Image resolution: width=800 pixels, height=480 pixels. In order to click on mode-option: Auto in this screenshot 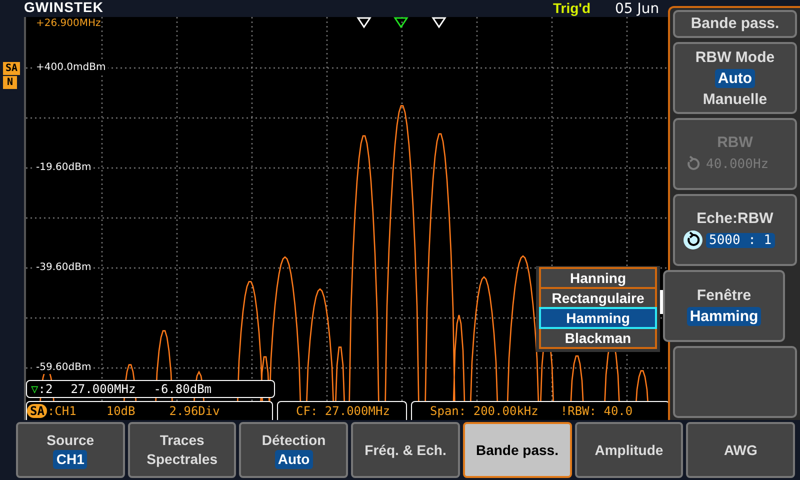, I will do `click(735, 78)`.